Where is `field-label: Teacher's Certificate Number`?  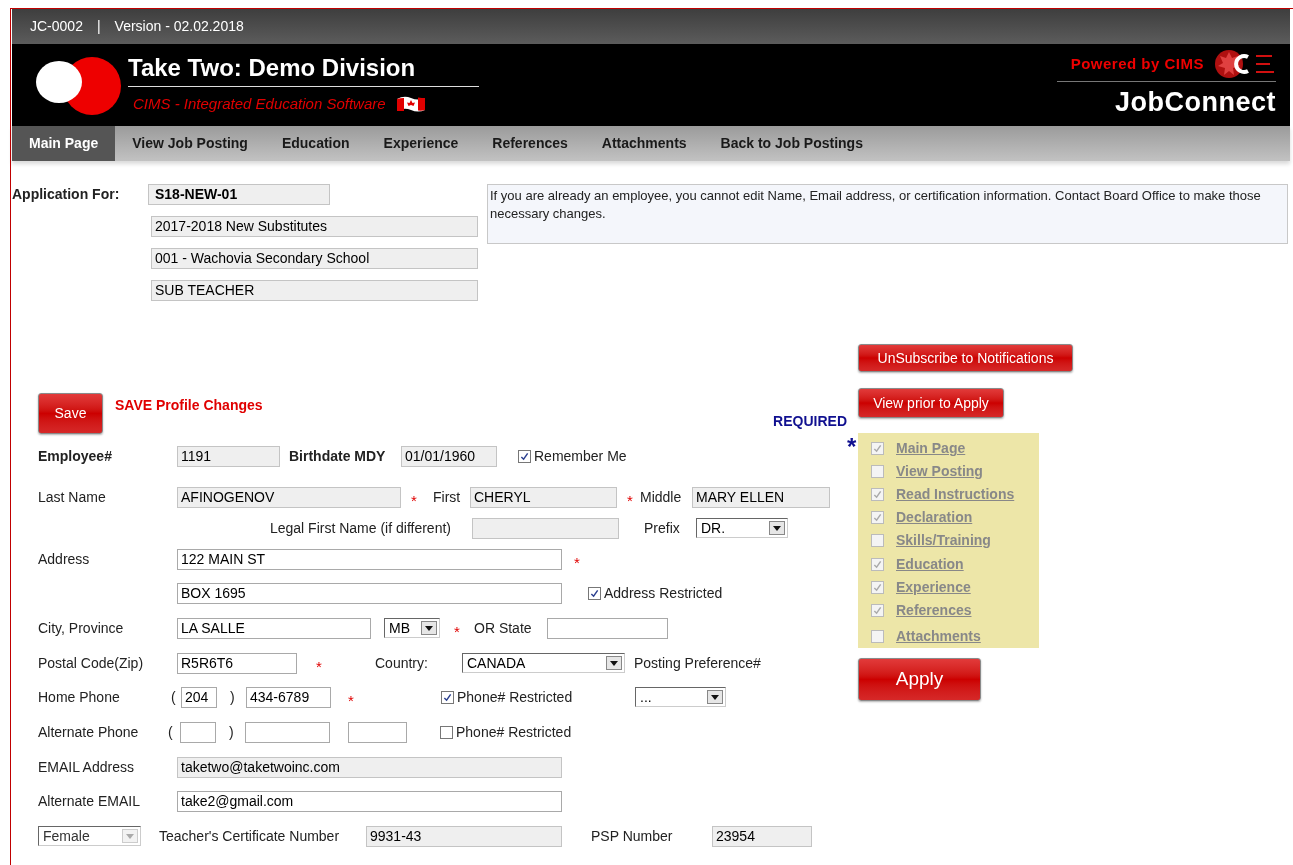 field-label: Teacher's Certificate Number is located at coordinates (250, 836).